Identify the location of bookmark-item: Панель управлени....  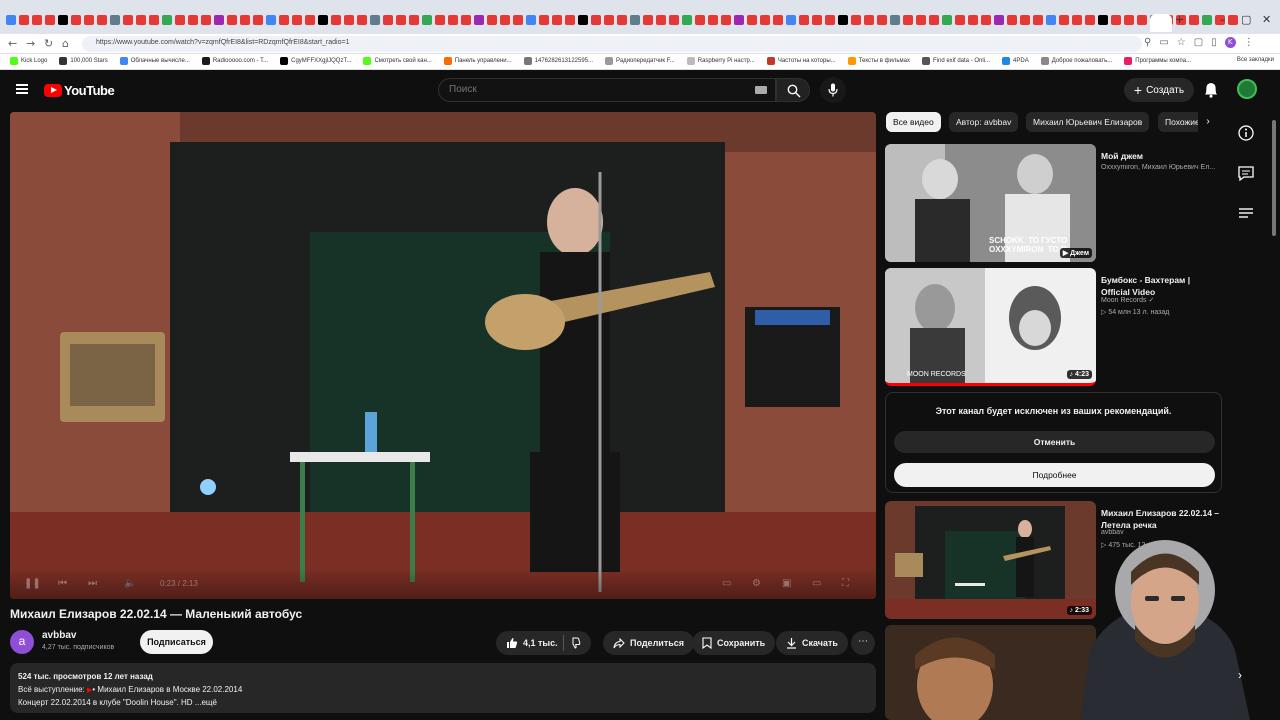
(477, 61).